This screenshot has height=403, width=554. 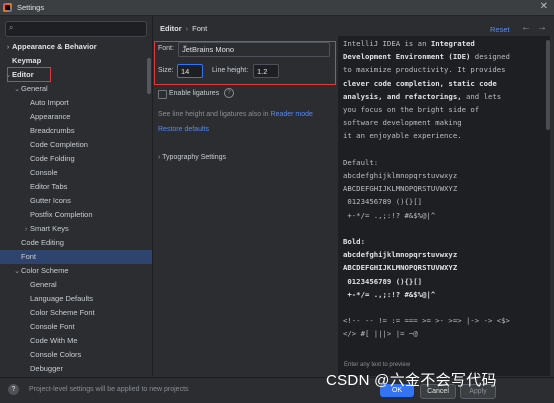 I want to click on sidebar-item-label: Smart Keys, so click(x=49, y=228).